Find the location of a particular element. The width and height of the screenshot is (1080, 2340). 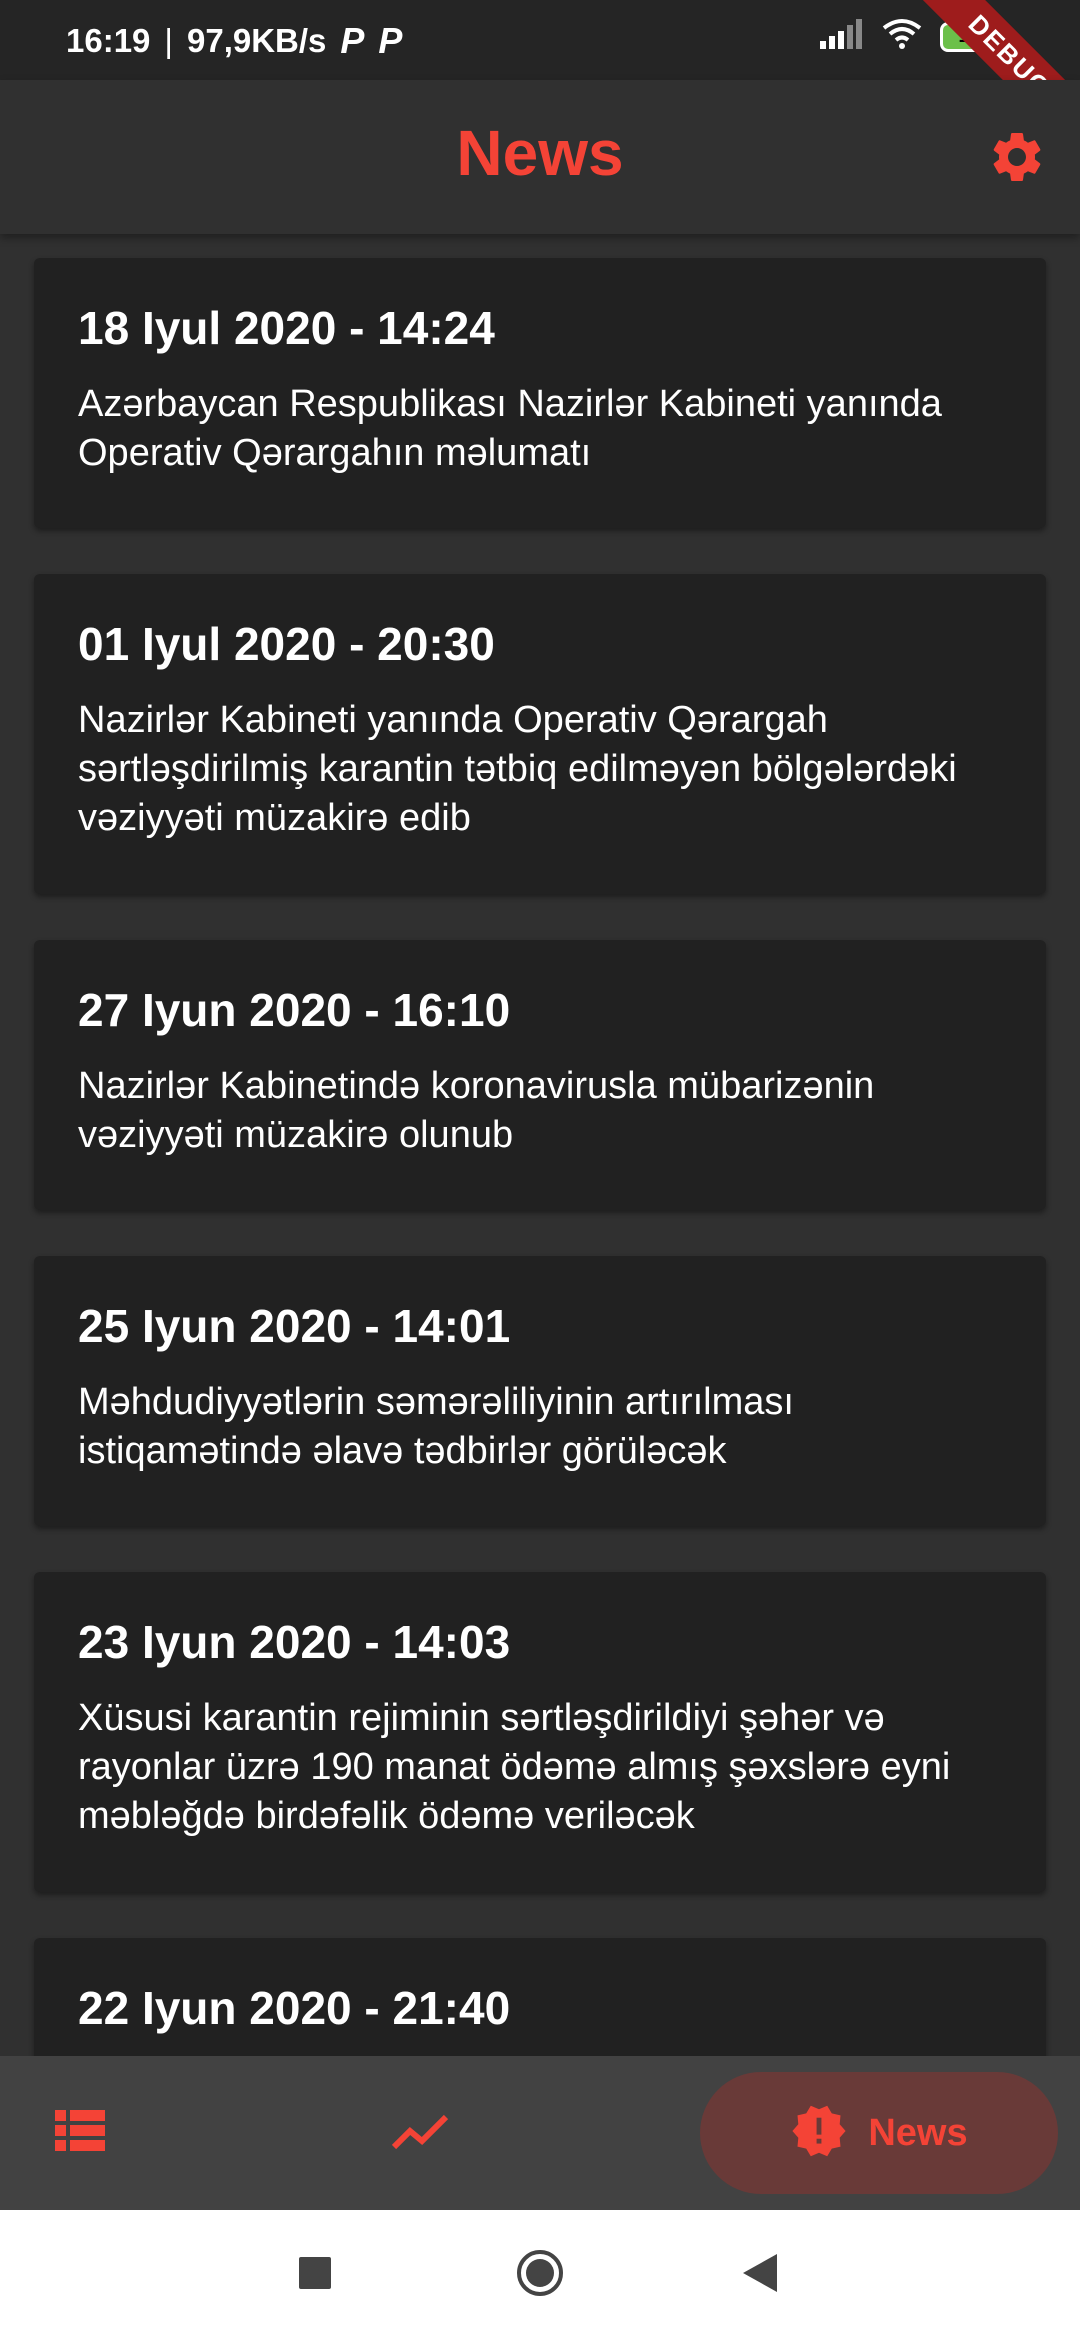

status-left: 16:19 | 97,9KB/s P P is located at coordinates (234, 41).